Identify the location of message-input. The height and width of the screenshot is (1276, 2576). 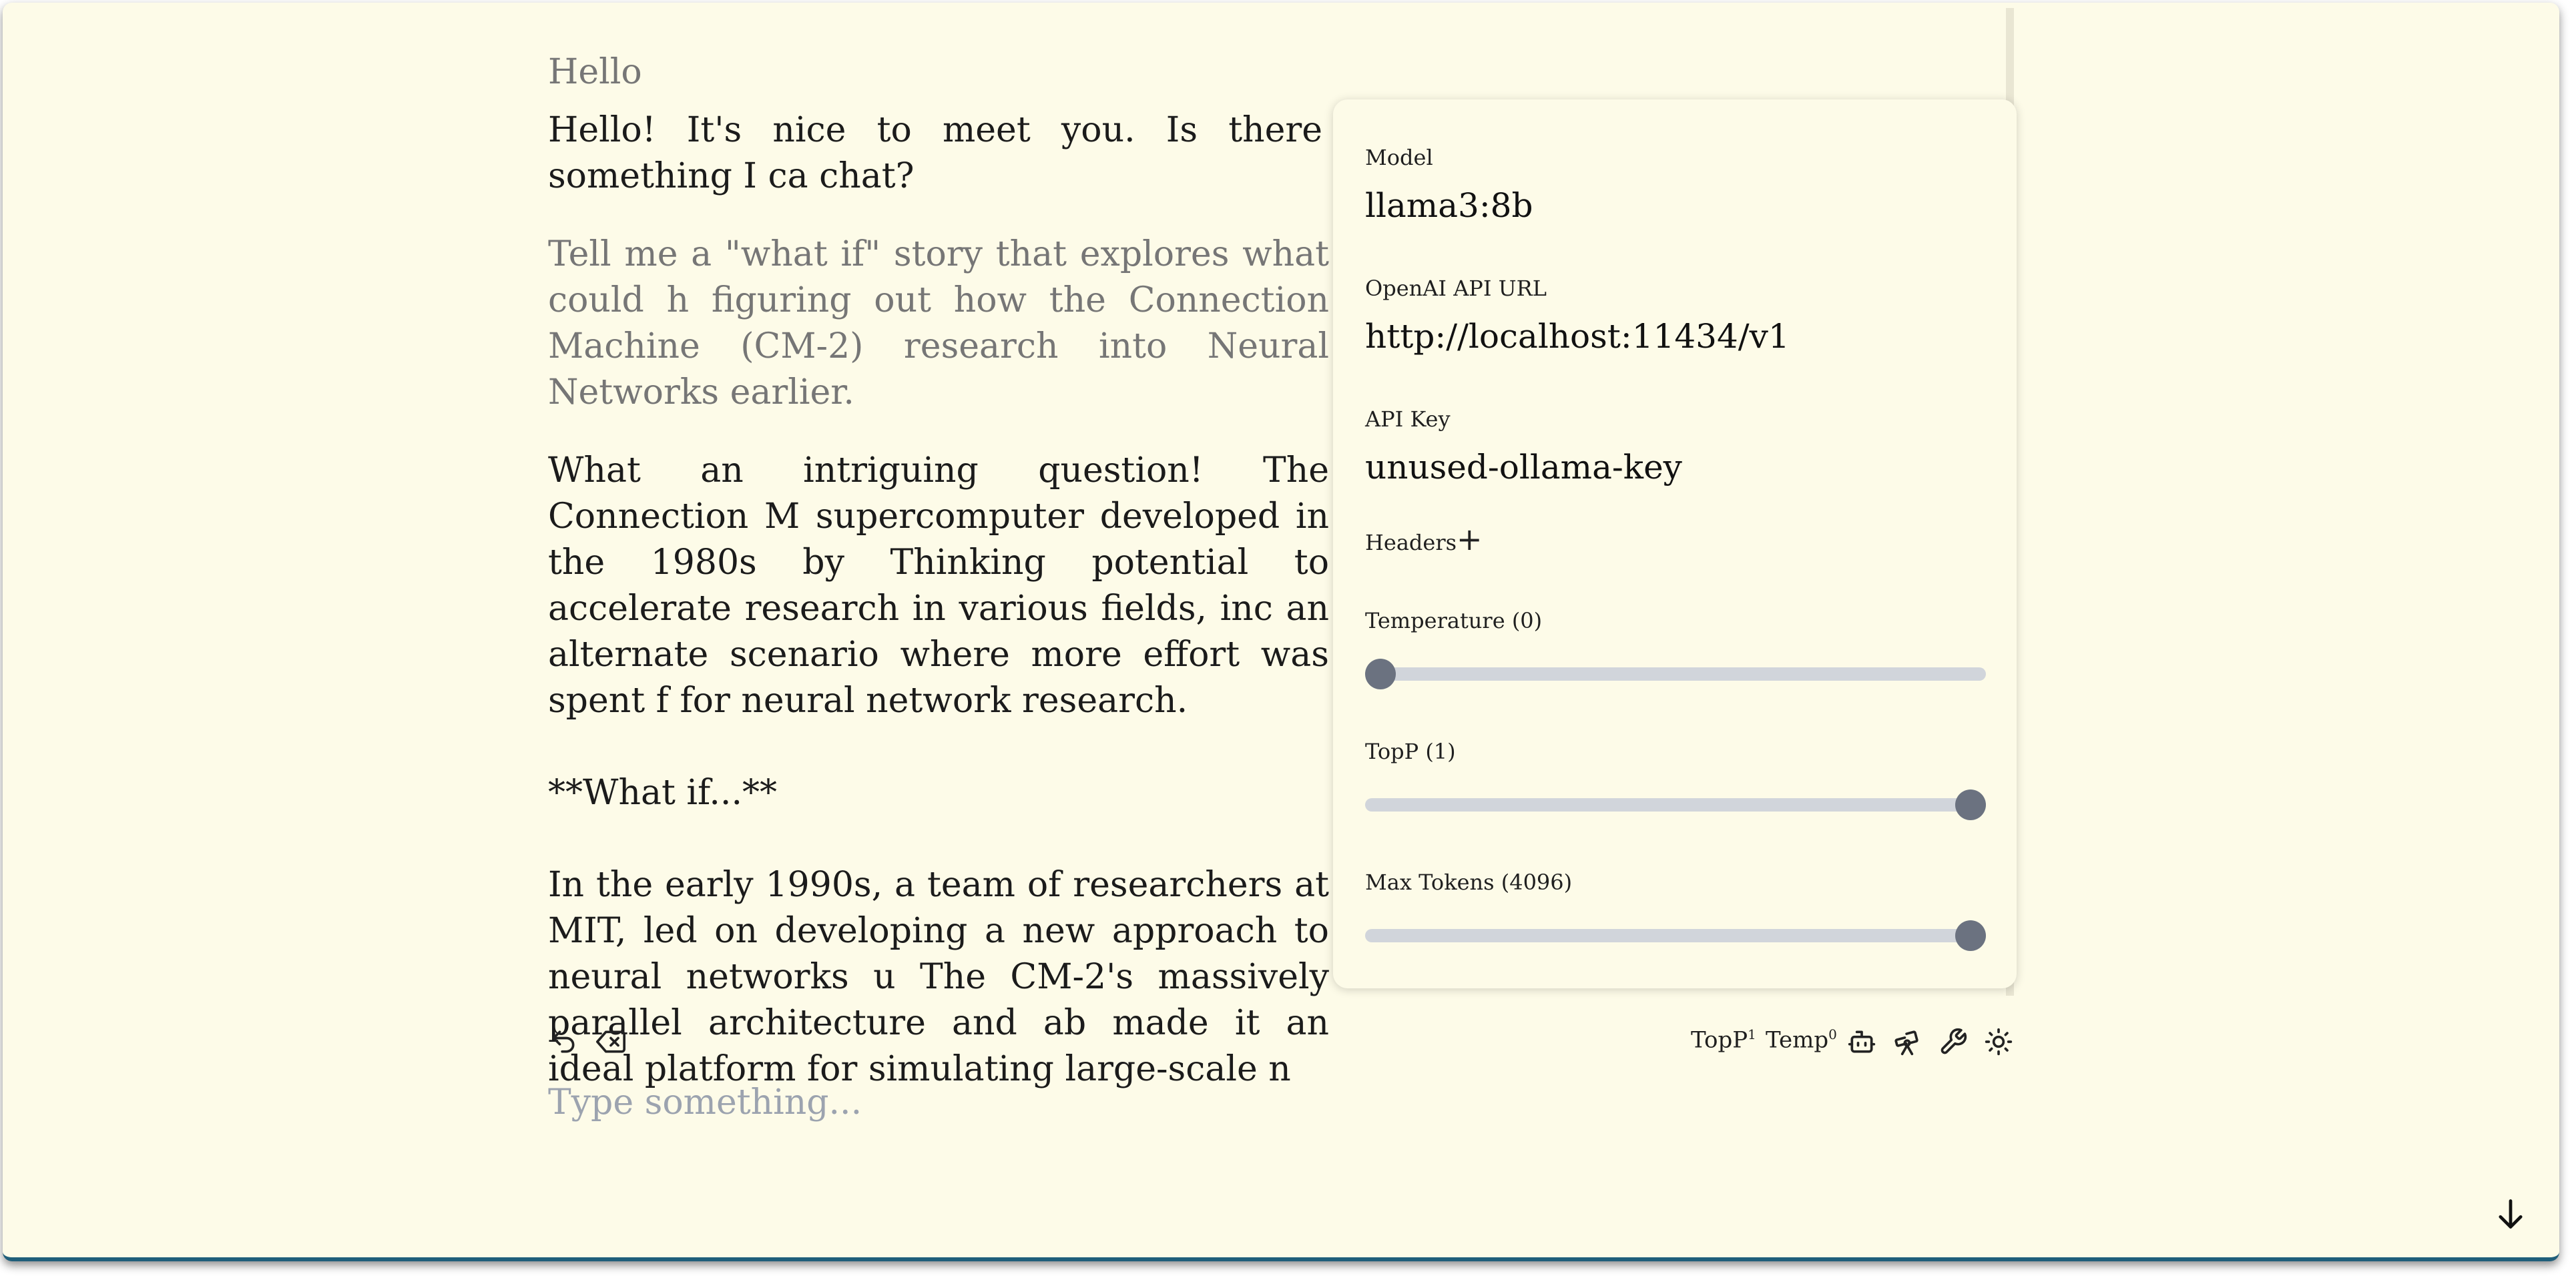
(1279, 1102).